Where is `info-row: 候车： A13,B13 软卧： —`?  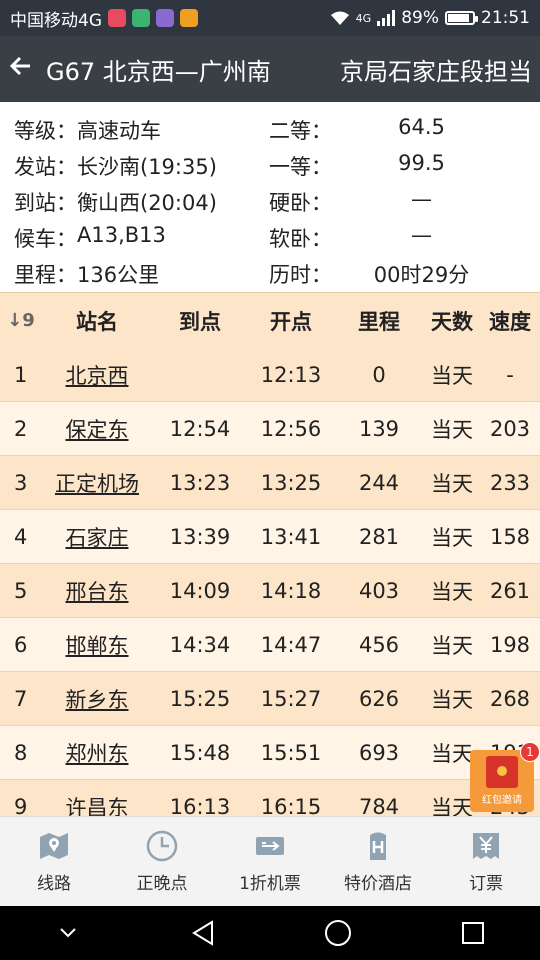 info-row: 候车： A13,B13 软卧： — is located at coordinates (270, 238).